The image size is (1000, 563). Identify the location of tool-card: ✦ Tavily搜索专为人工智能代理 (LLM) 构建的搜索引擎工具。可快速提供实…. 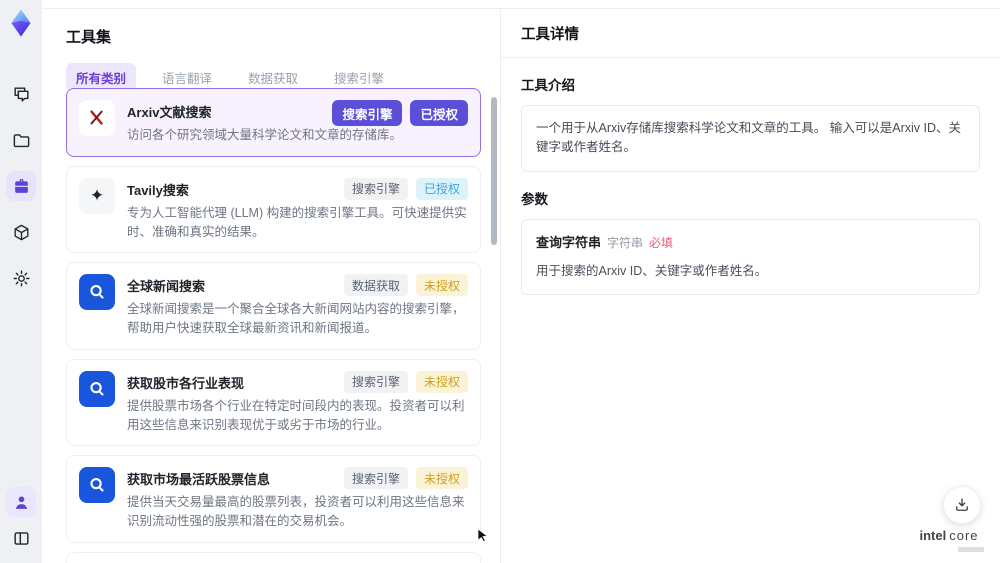
(273, 209).